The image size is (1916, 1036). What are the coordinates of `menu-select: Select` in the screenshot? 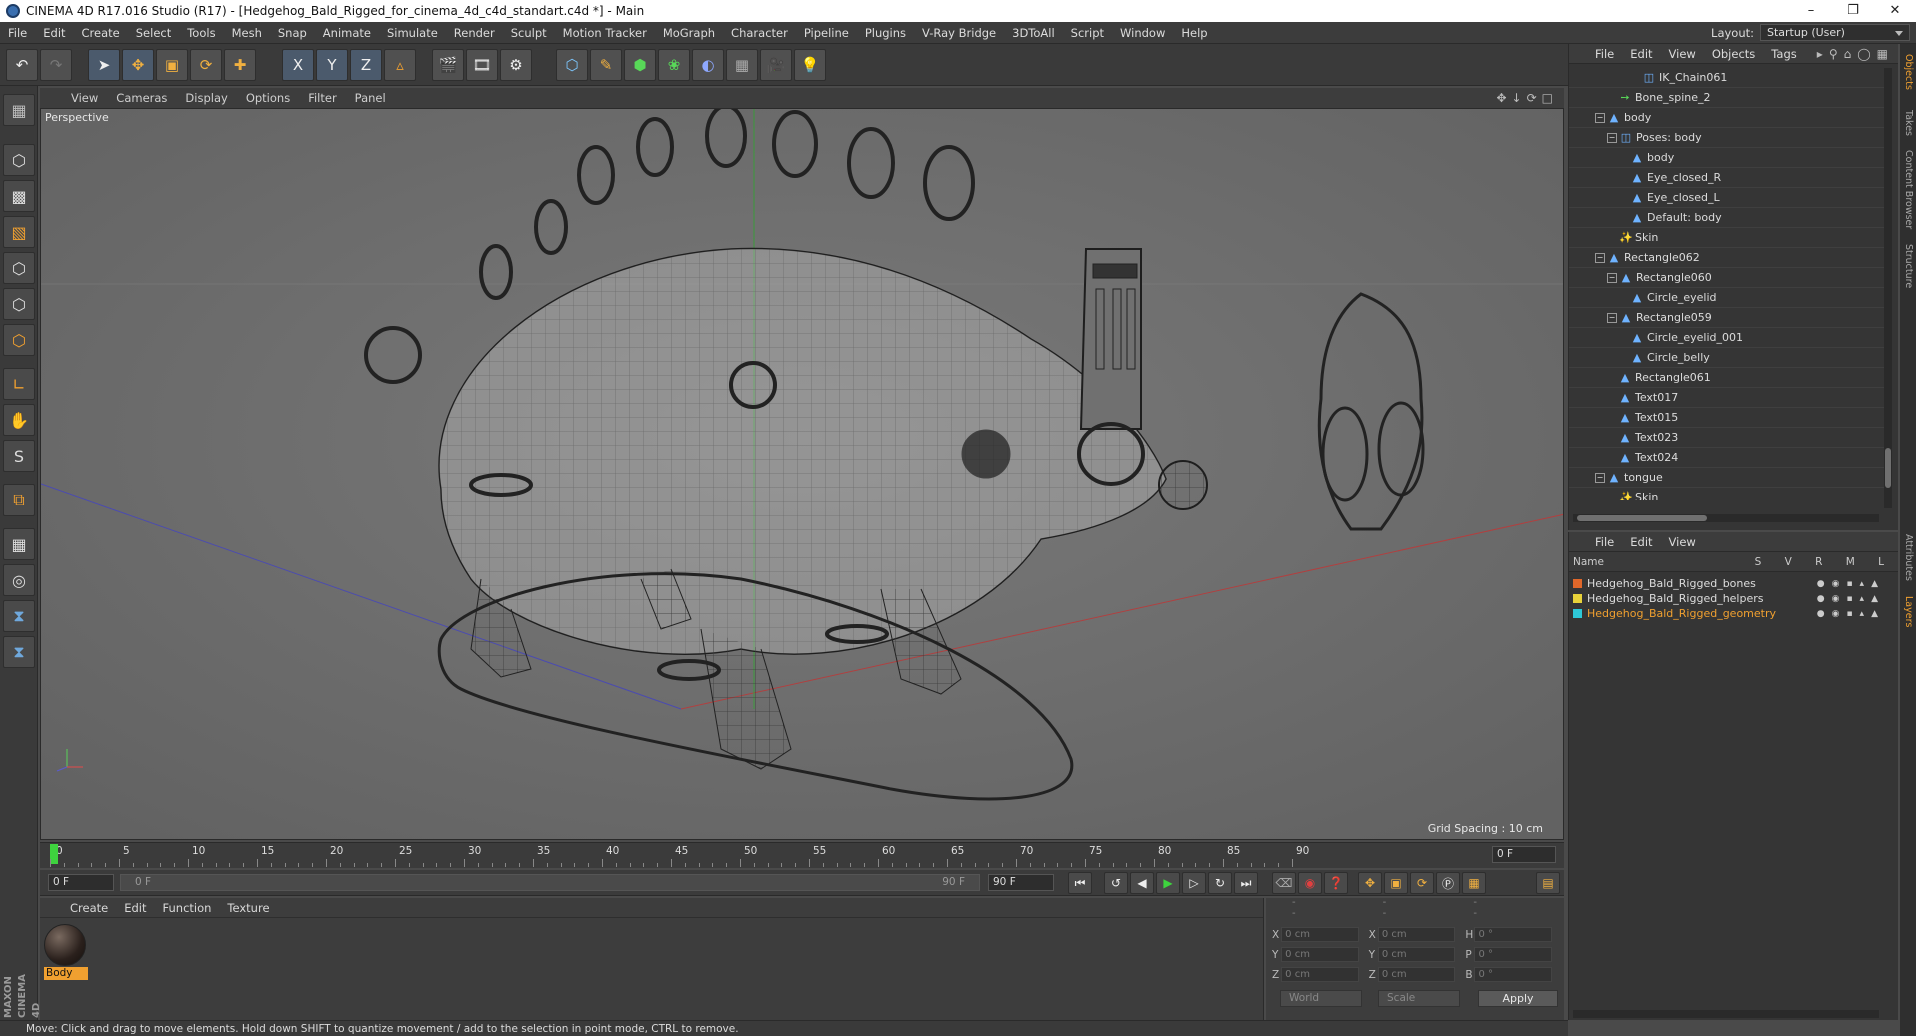 It's located at (153, 33).